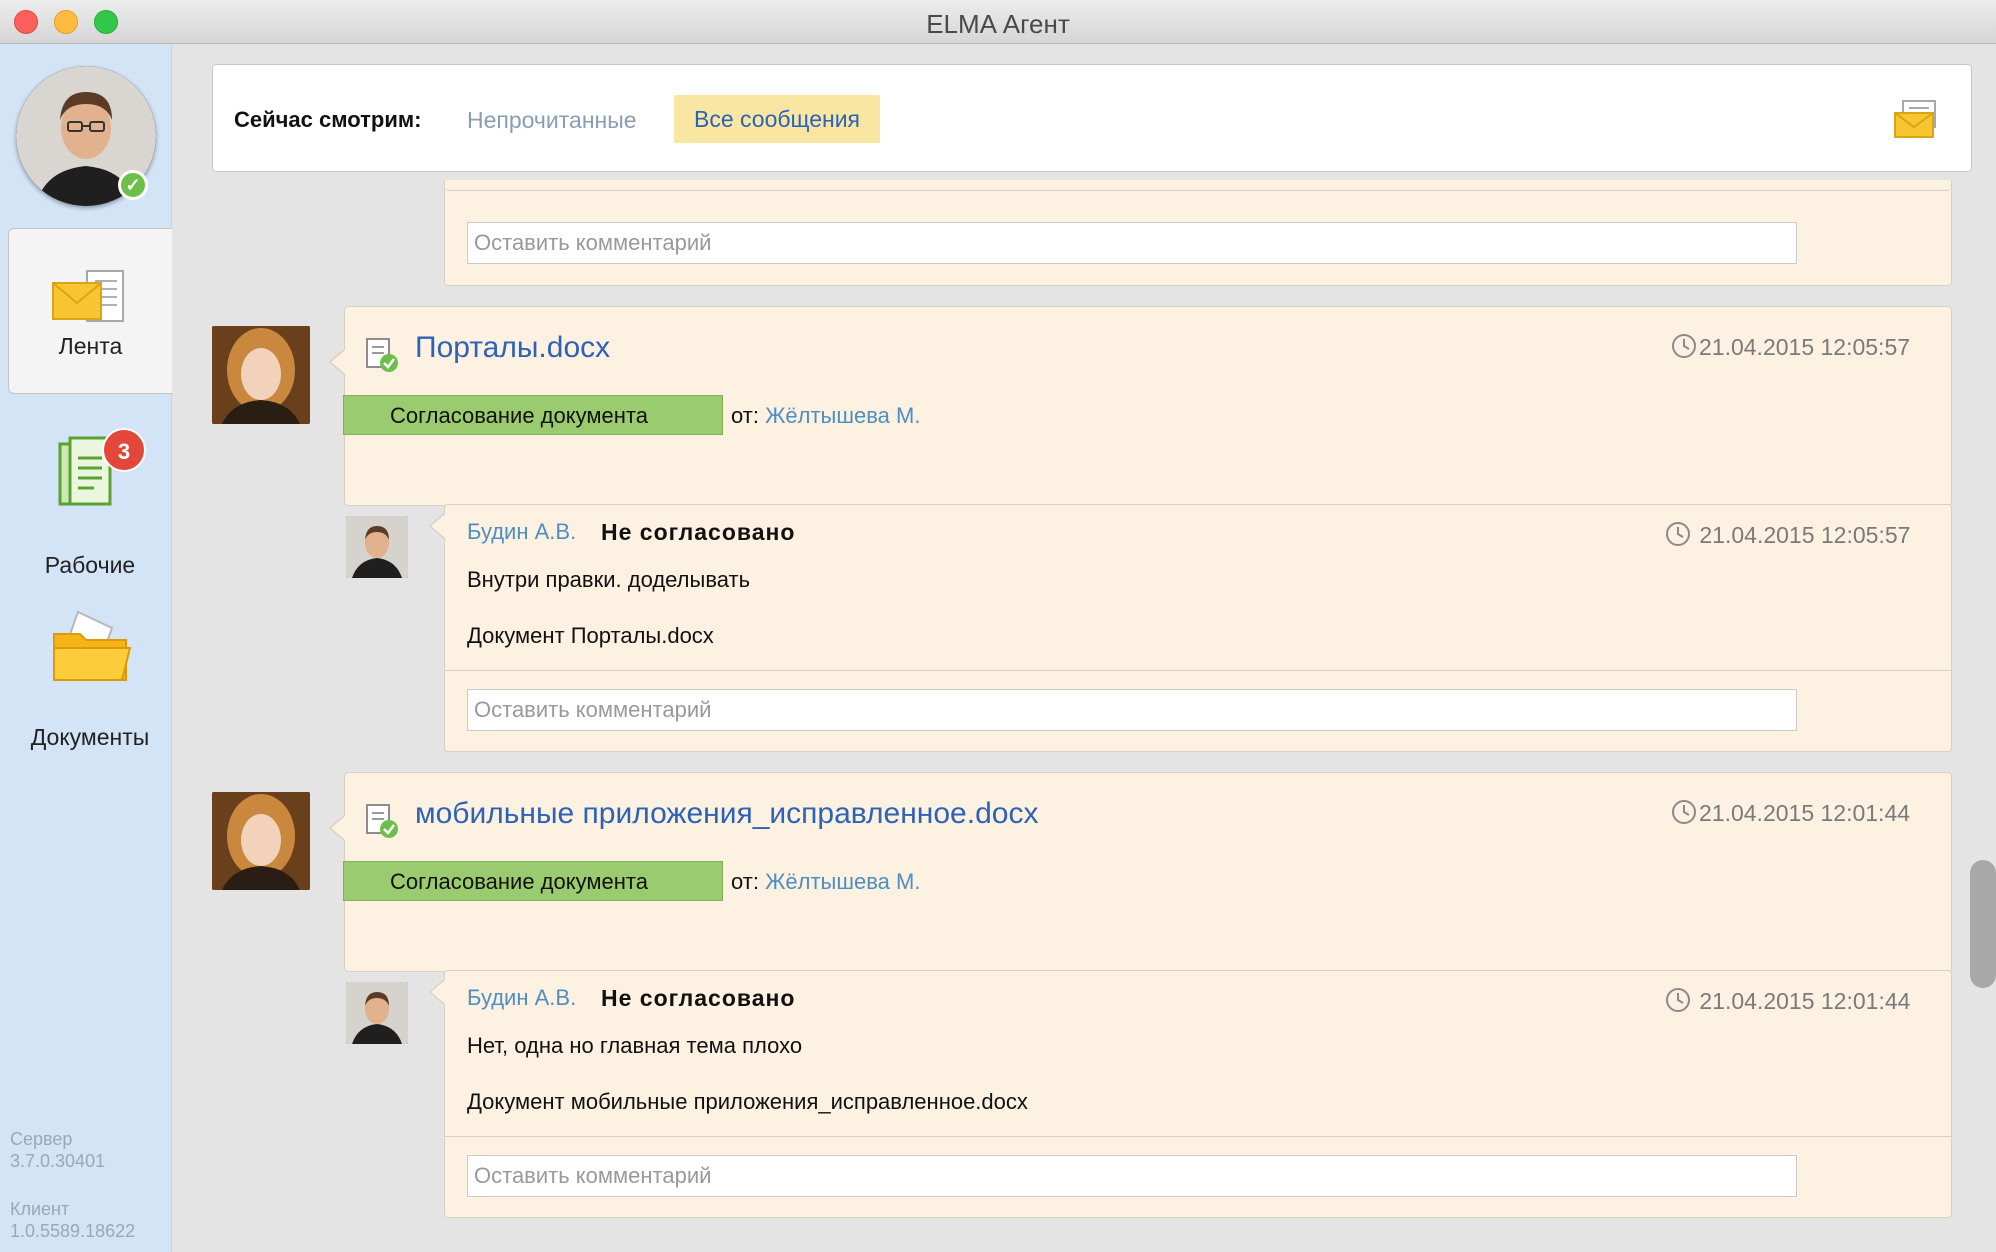  Describe the element at coordinates (124, 450) in the screenshot. I see `tasks-count-badge: 3` at that location.